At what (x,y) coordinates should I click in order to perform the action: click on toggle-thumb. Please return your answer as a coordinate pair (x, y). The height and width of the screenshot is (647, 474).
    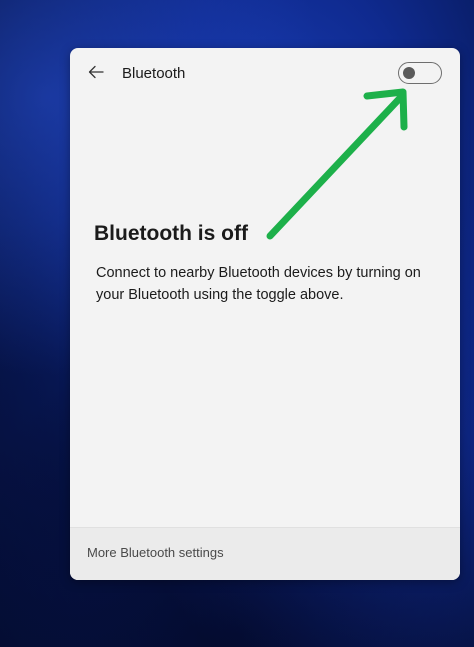
    Looking at the image, I should click on (409, 73).